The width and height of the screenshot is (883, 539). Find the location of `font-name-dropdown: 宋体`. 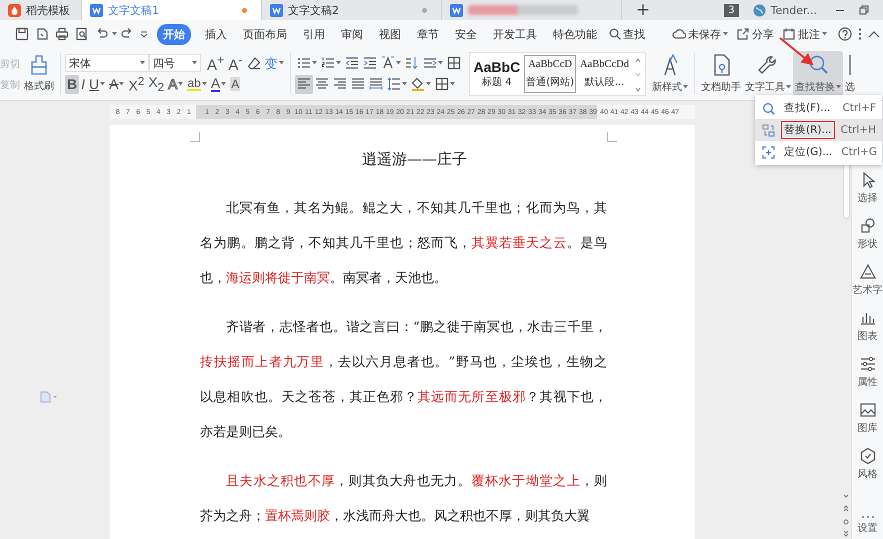

font-name-dropdown: 宋体 is located at coordinates (107, 63).